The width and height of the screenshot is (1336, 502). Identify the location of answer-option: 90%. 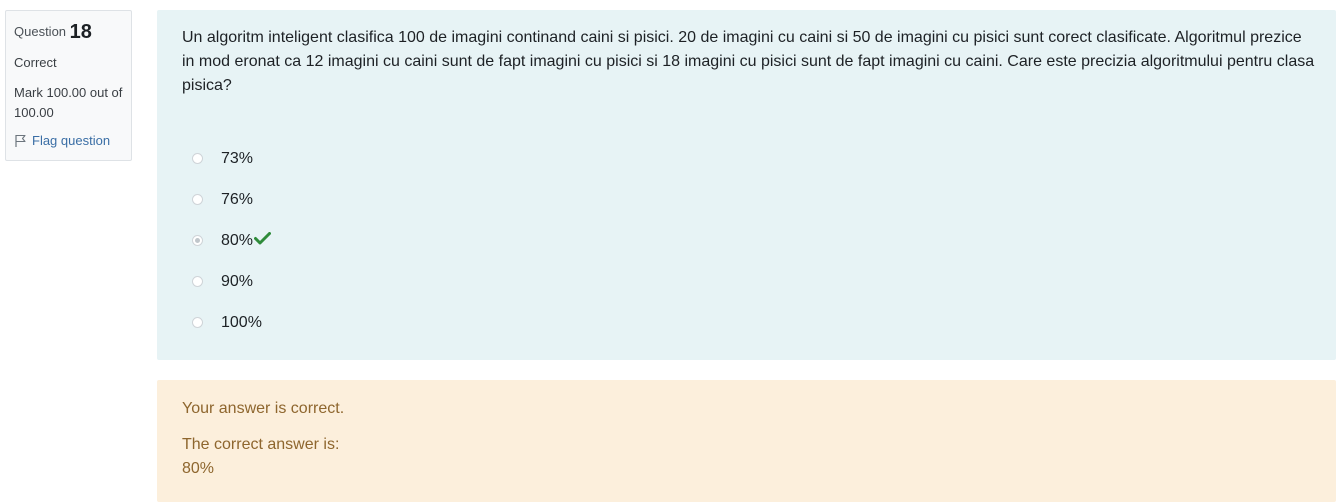
(231, 281).